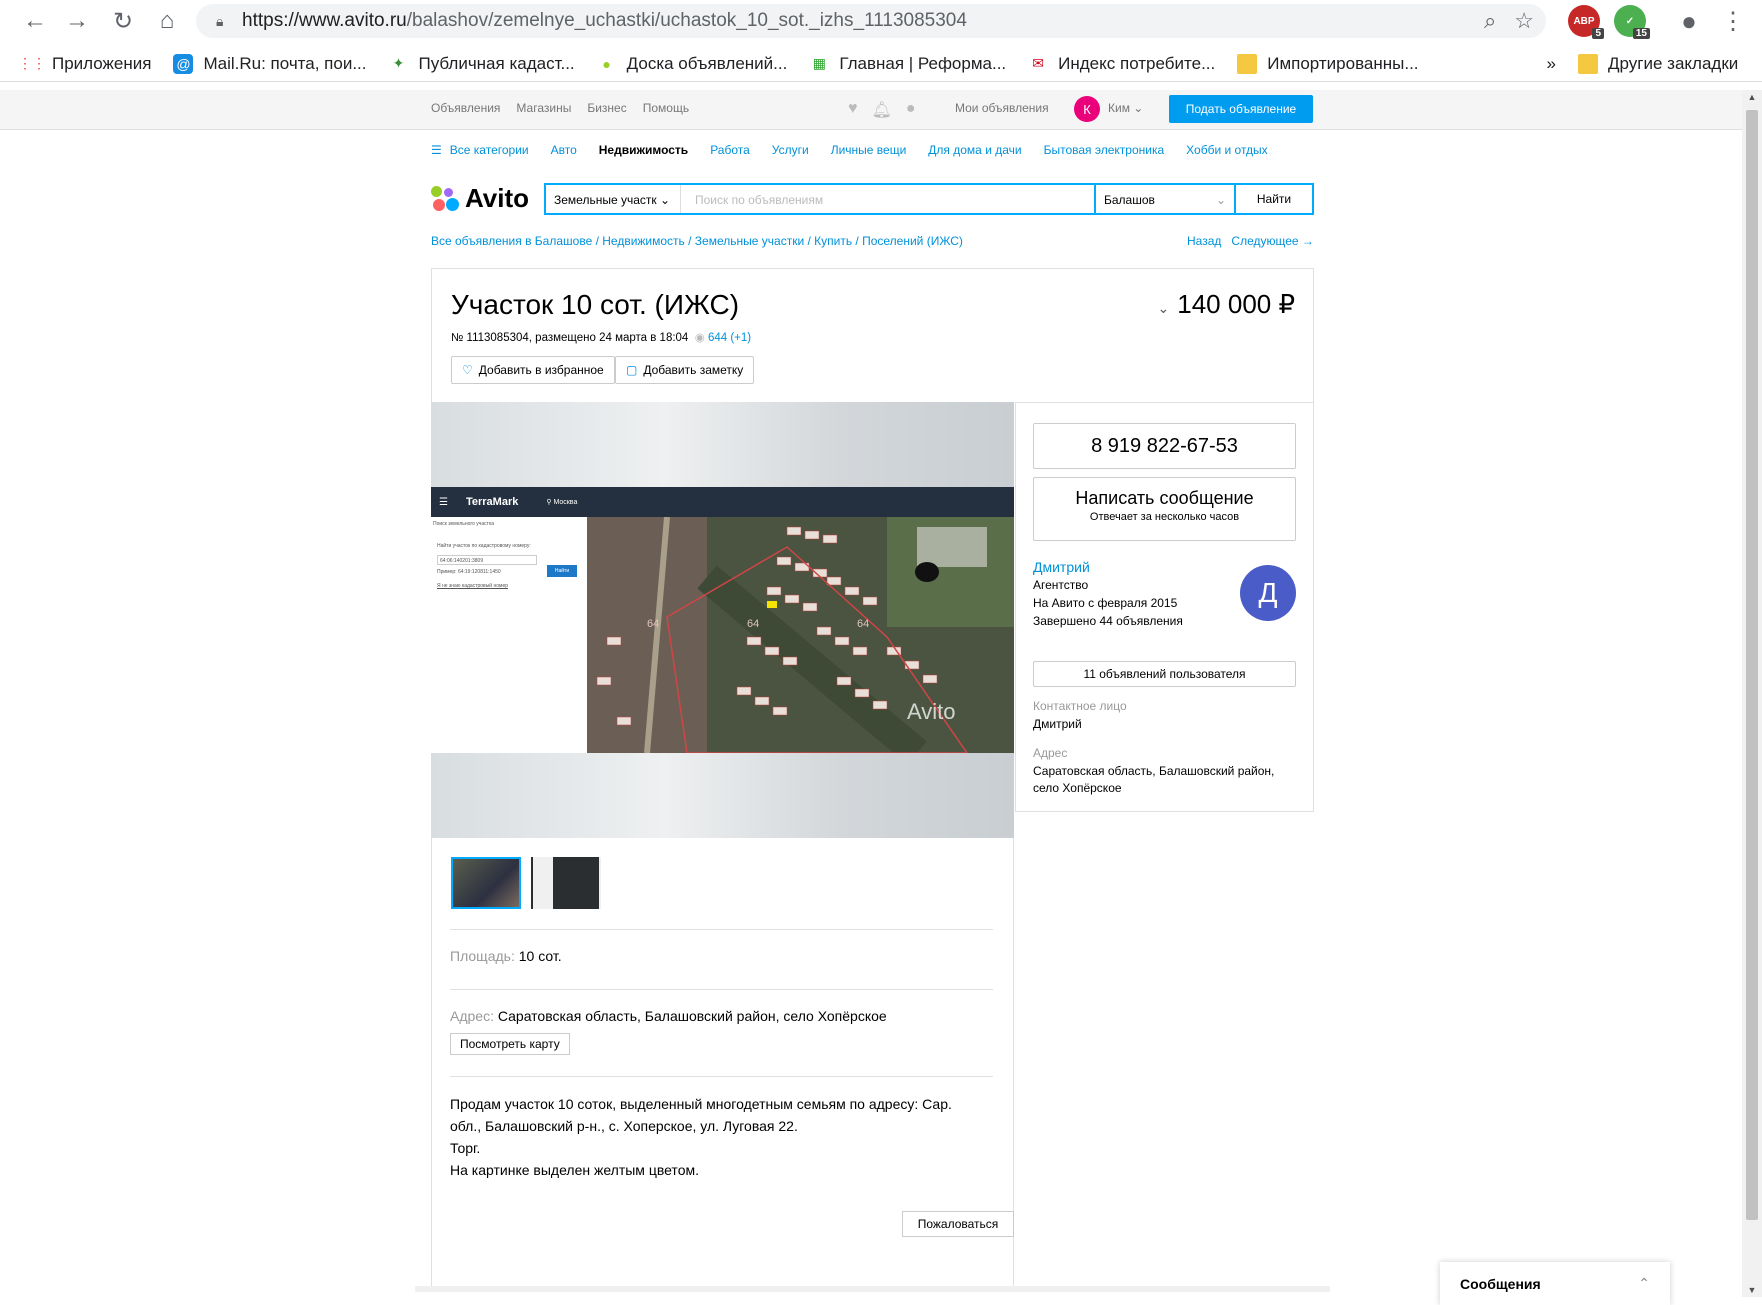 The width and height of the screenshot is (1762, 1305). Describe the element at coordinates (1125, 108) in the screenshot. I see `user-menu: Ким ⌄` at that location.